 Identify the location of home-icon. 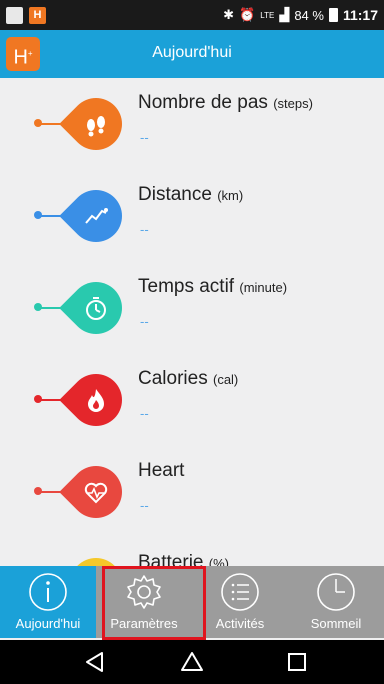
(192, 662).